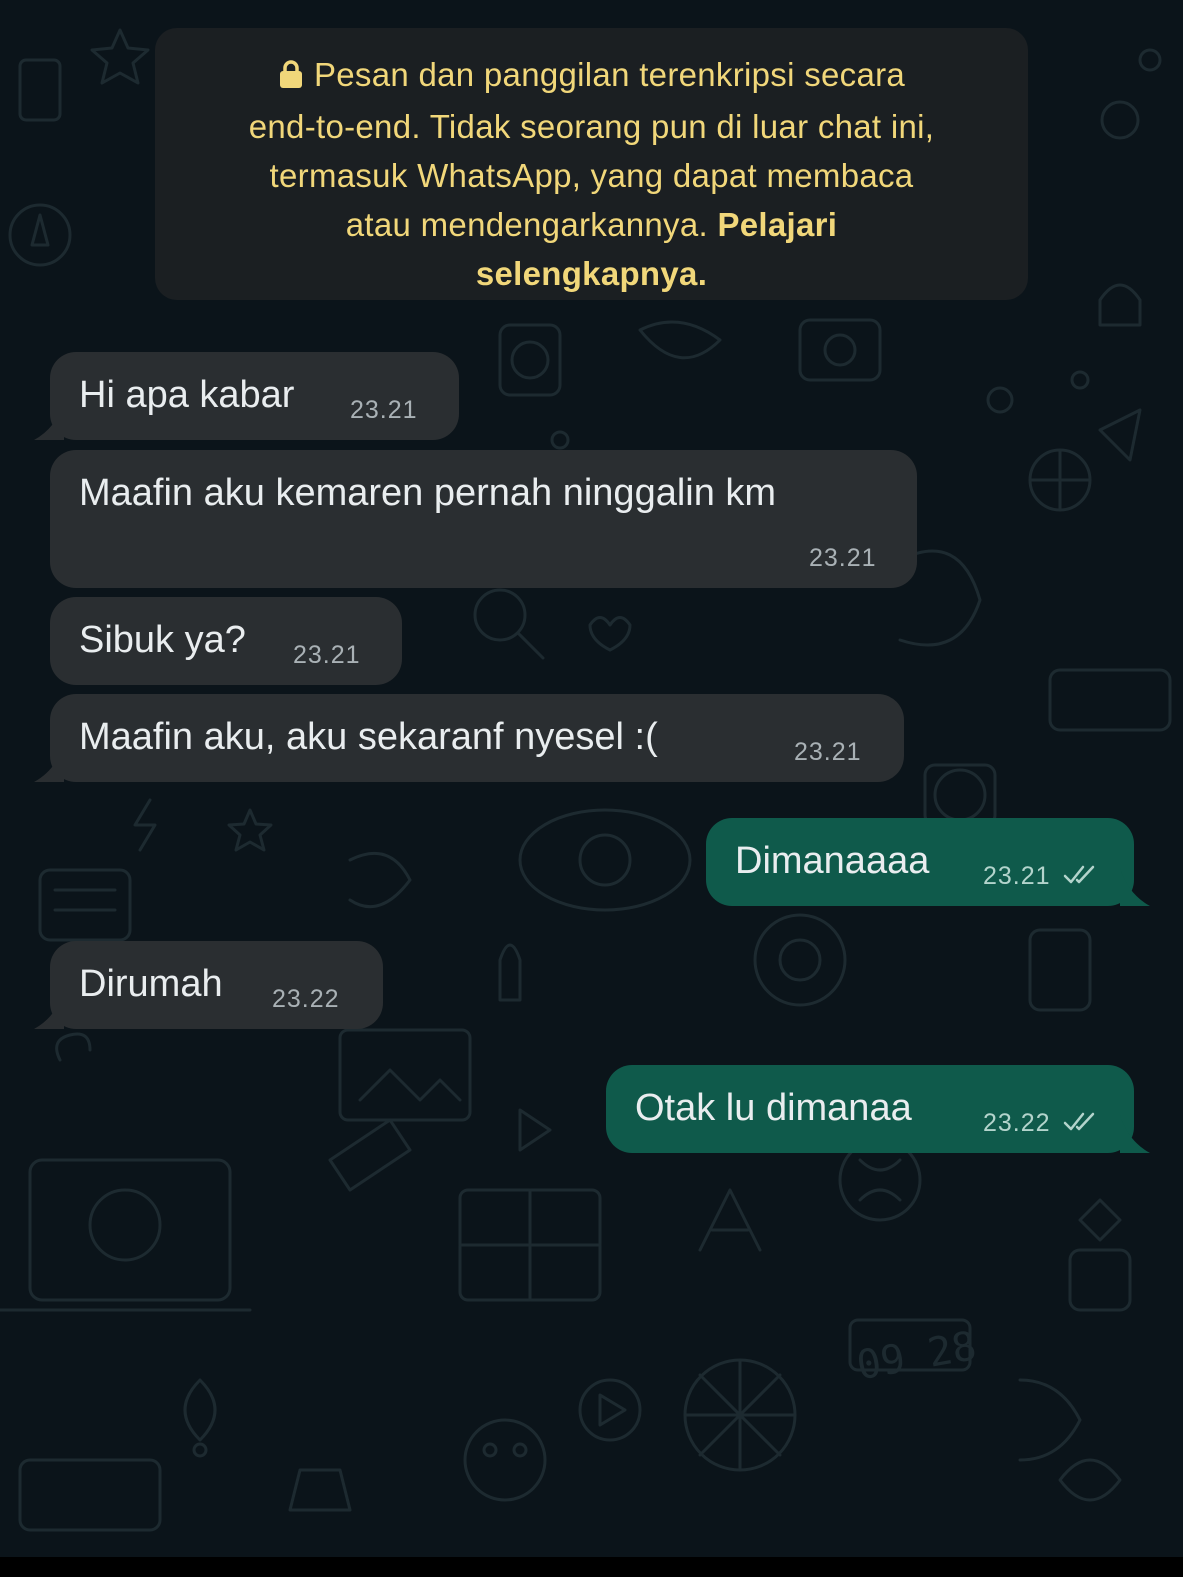 Image resolution: width=1183 pixels, height=1577 pixels. What do you see at coordinates (832, 861) in the screenshot?
I see `message-text: Dimanaaaa` at bounding box center [832, 861].